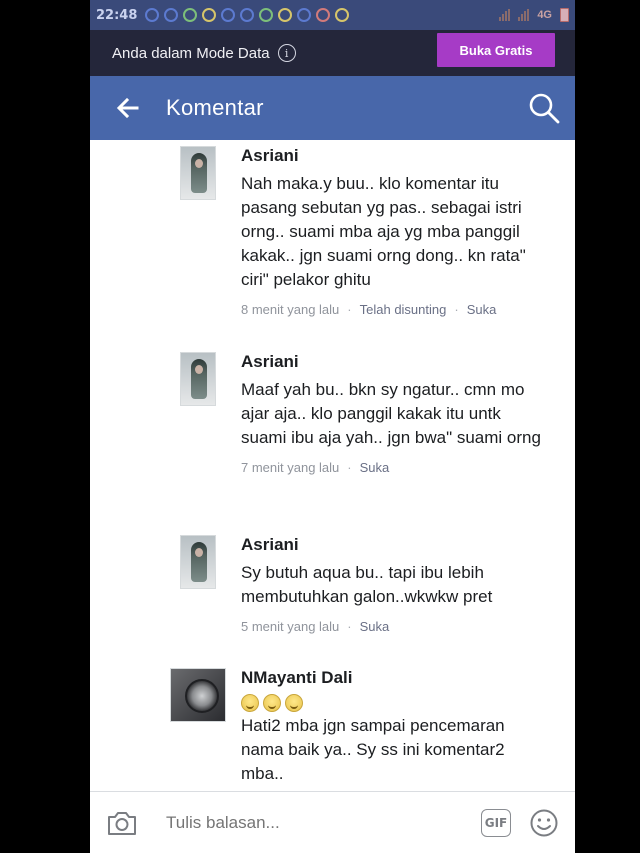  What do you see at coordinates (128, 108) in the screenshot?
I see `arrow-left-icon` at bounding box center [128, 108].